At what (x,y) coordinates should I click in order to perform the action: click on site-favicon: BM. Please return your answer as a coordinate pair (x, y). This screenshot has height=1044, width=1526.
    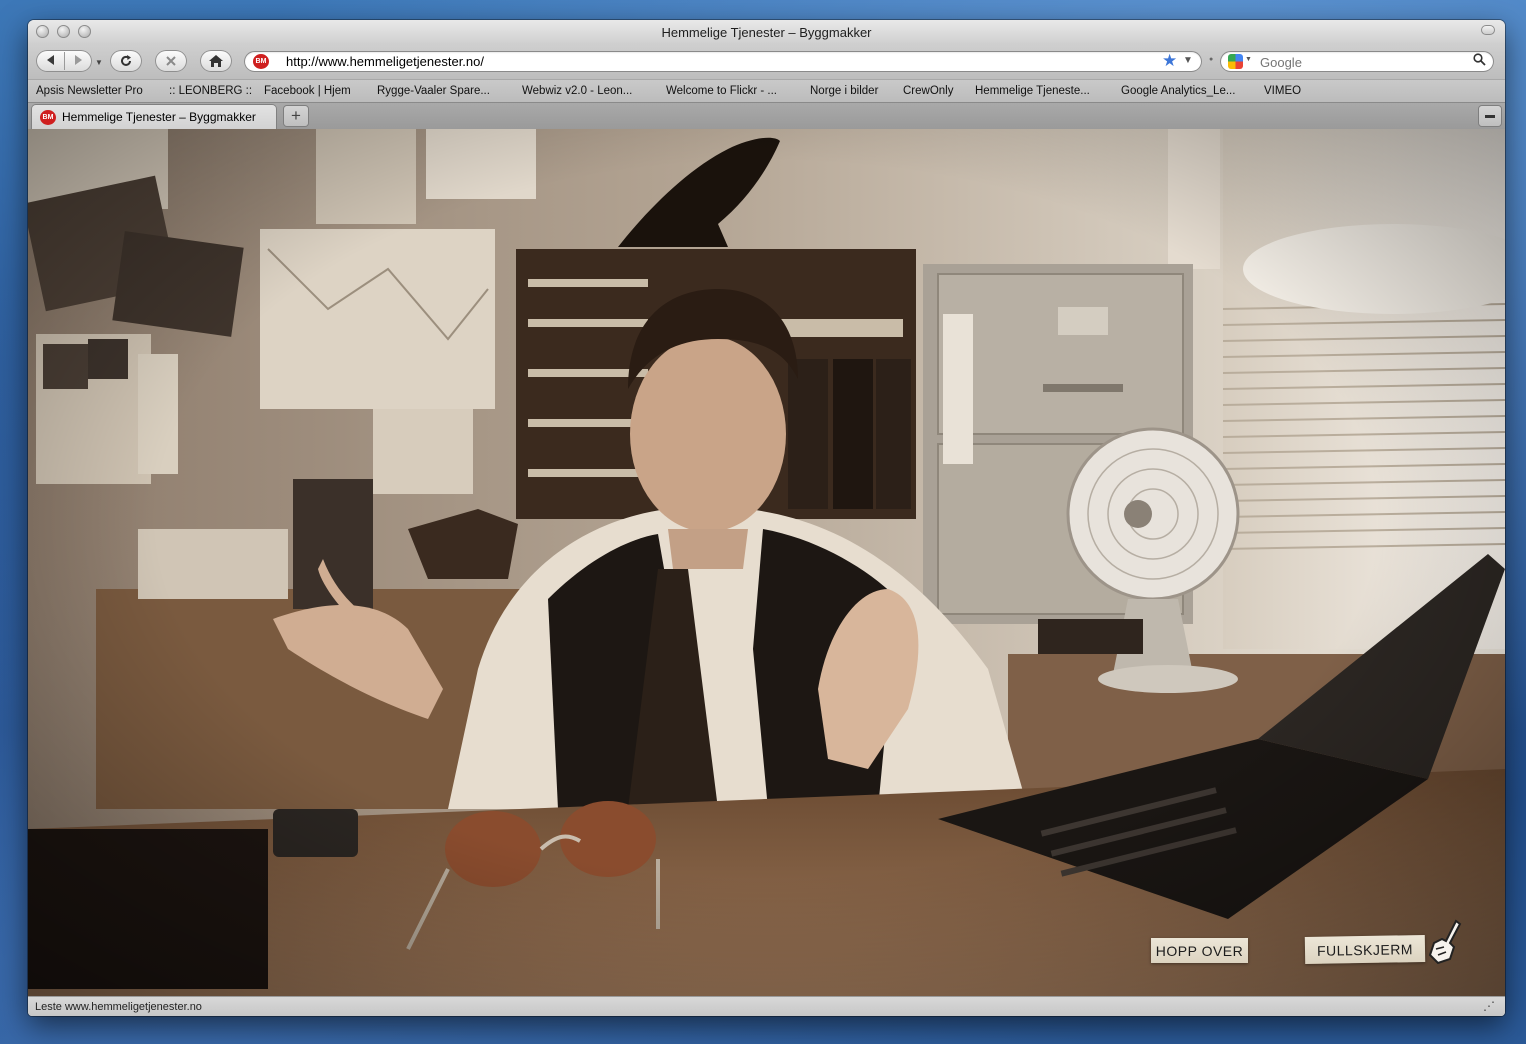
    Looking at the image, I should click on (261, 61).